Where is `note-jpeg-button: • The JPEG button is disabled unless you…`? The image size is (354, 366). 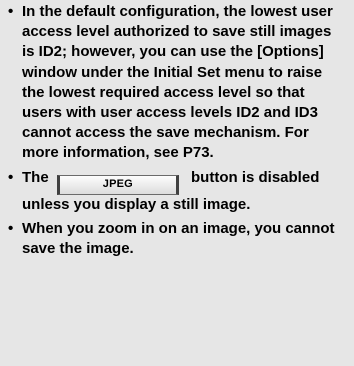 note-jpeg-button: • The JPEG button is disabled unless you… is located at coordinates (176, 191).